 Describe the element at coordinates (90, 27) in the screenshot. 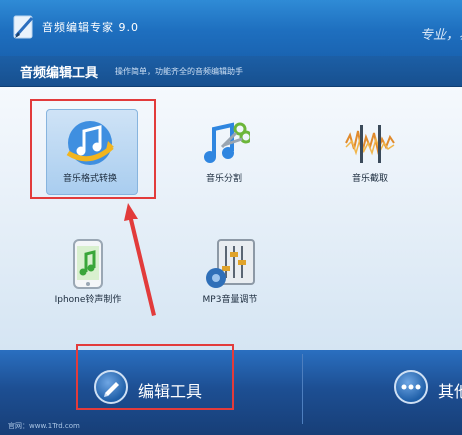

I see `app-title: 音频编辑专家 9.0` at that location.